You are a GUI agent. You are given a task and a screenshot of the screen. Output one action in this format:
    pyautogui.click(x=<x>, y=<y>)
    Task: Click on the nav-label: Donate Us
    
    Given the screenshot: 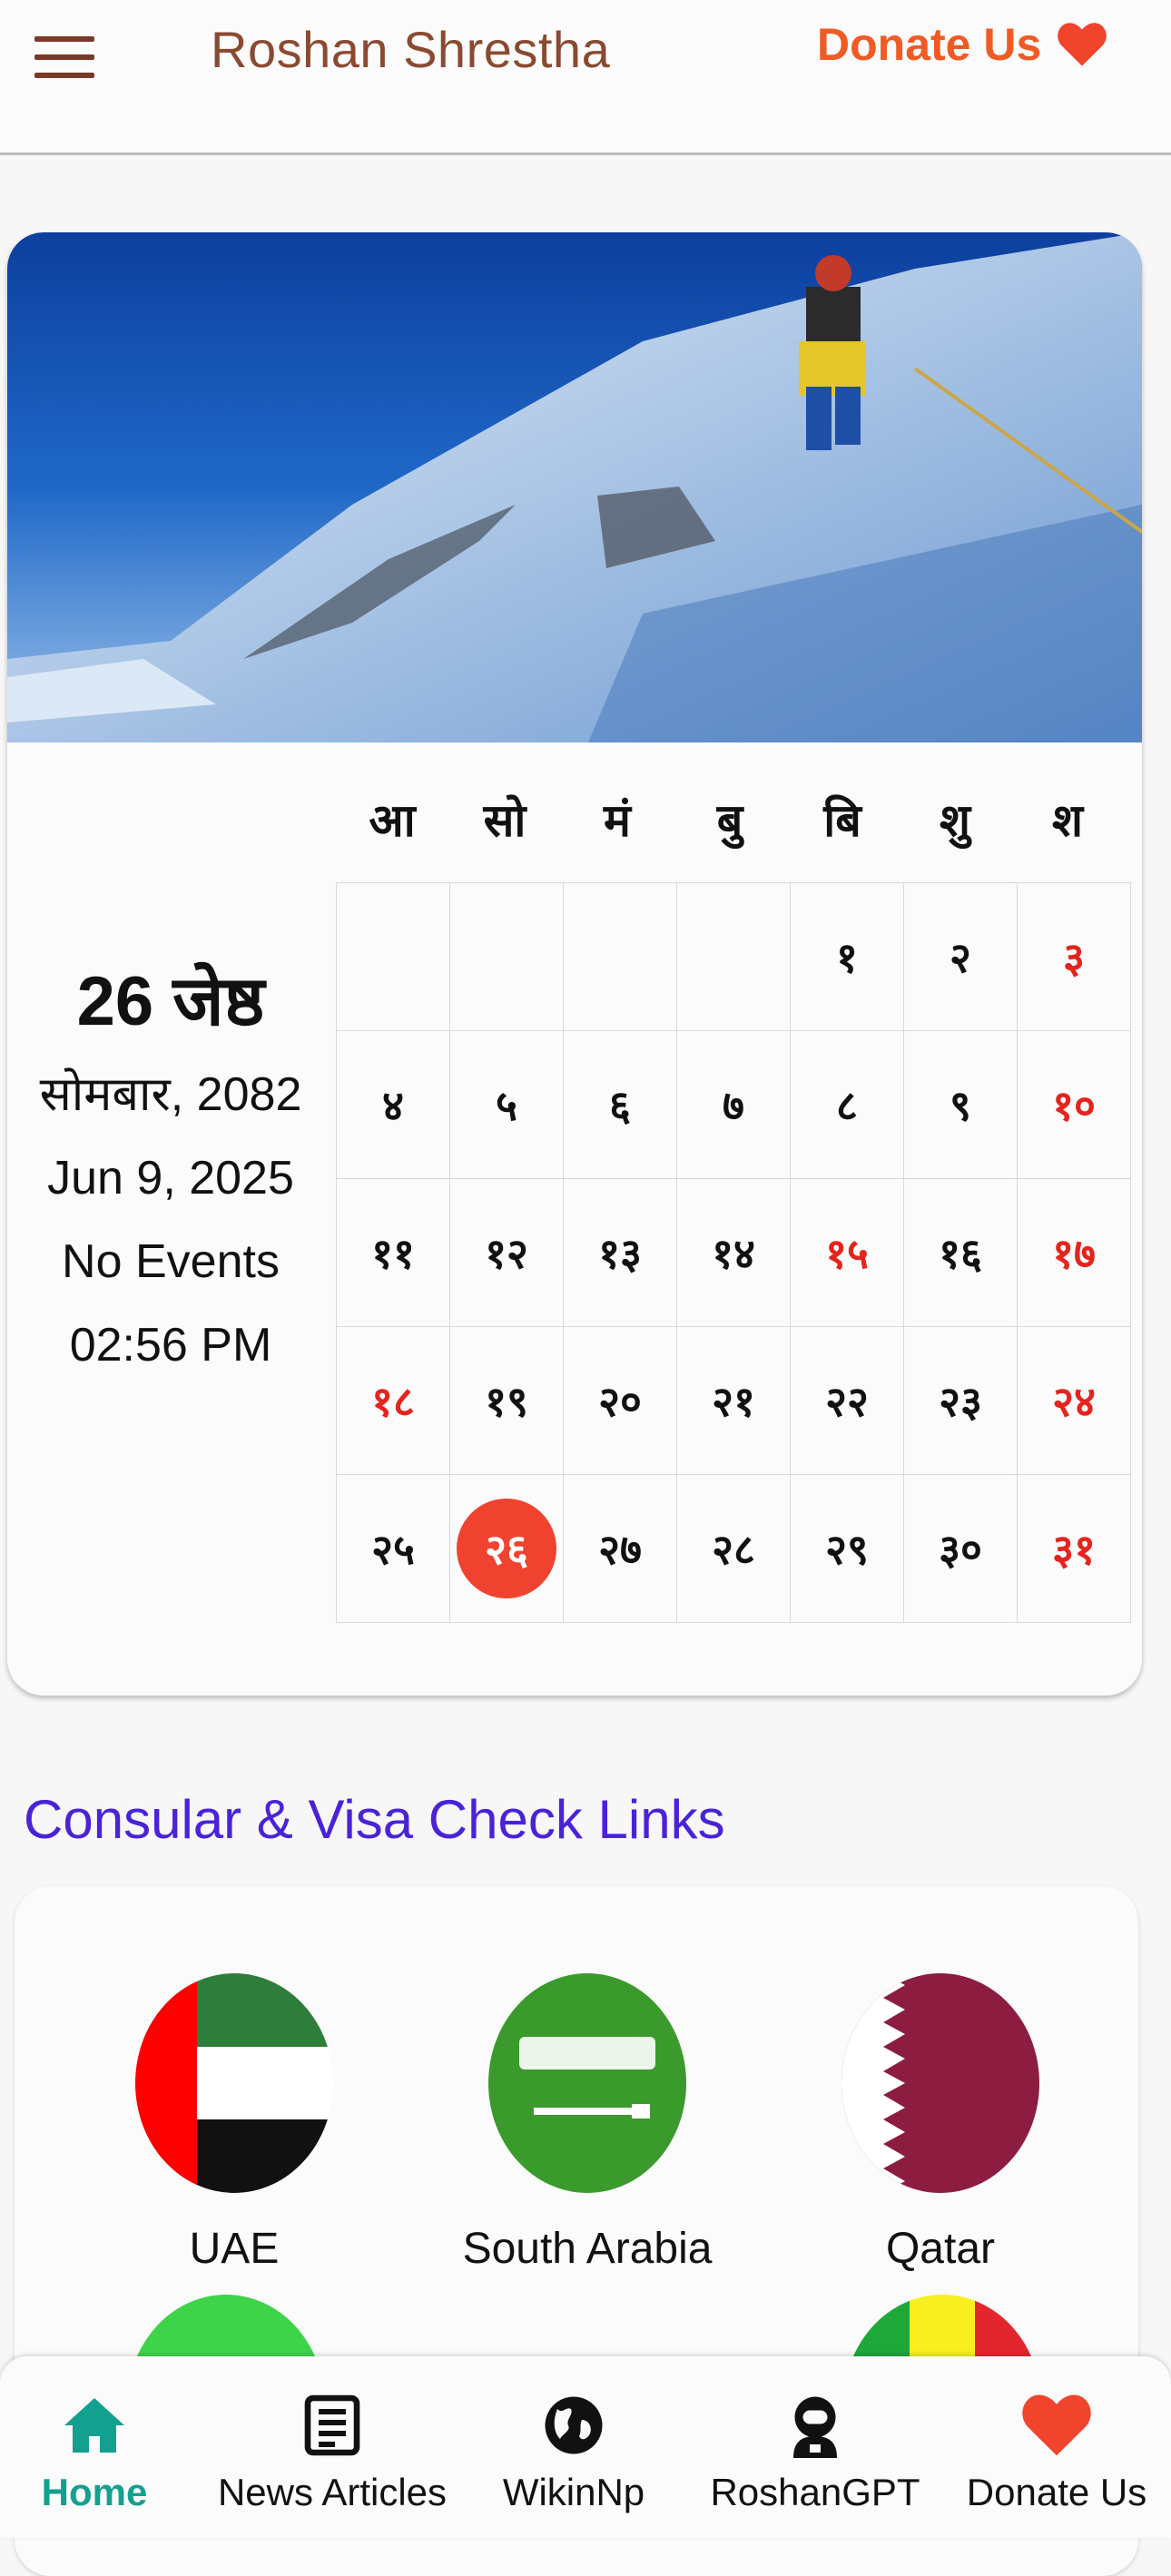 What is the action you would take?
    pyautogui.click(x=1056, y=2492)
    